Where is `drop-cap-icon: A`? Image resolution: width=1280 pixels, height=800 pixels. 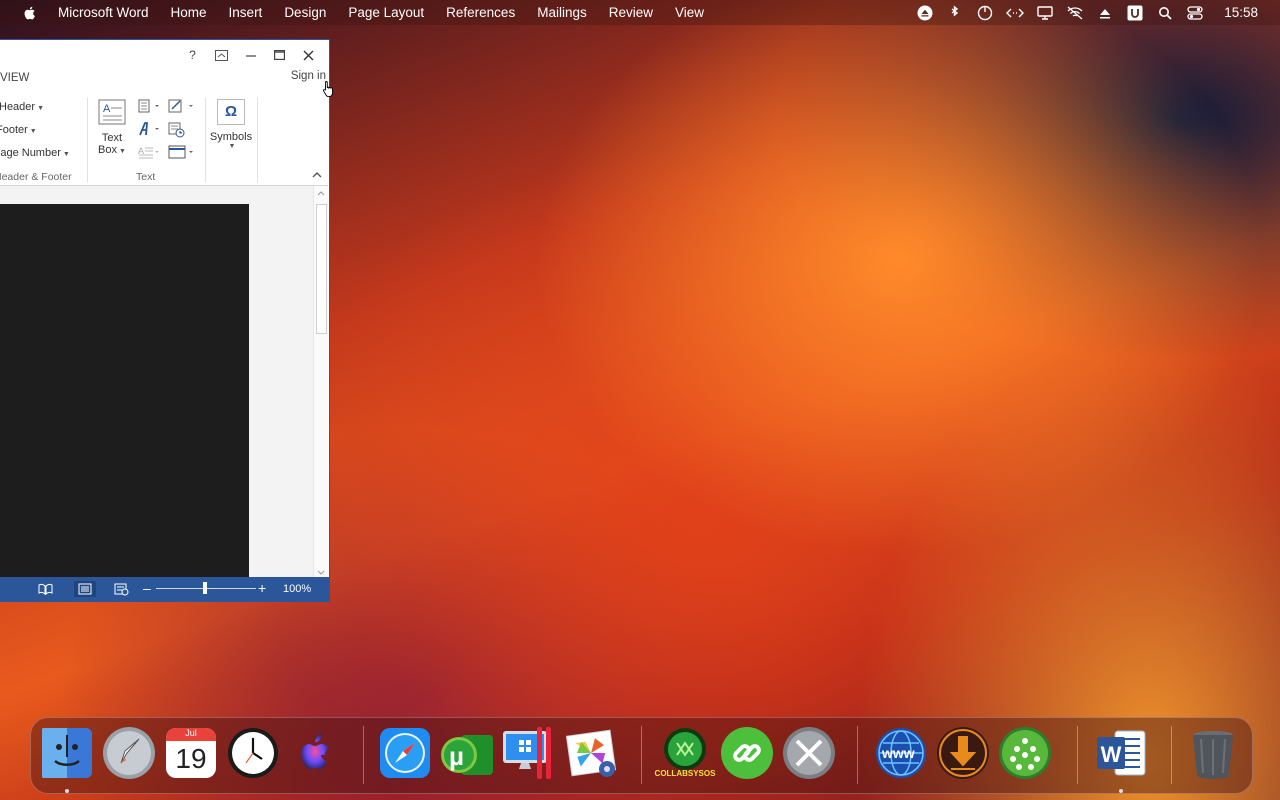
drop-cap-icon: A is located at coordinates (148, 152).